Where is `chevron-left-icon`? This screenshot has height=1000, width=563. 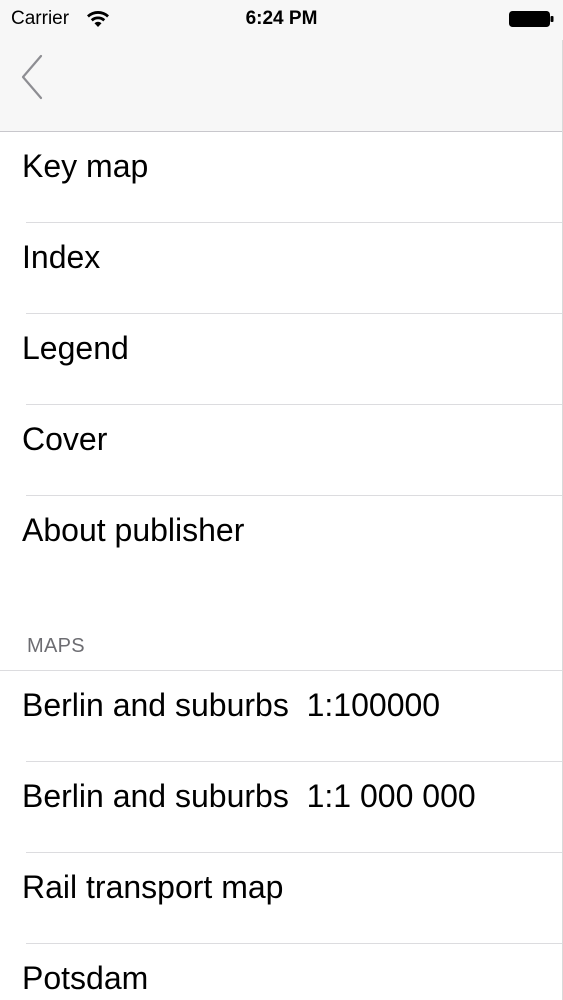
chevron-left-icon is located at coordinates (32, 77).